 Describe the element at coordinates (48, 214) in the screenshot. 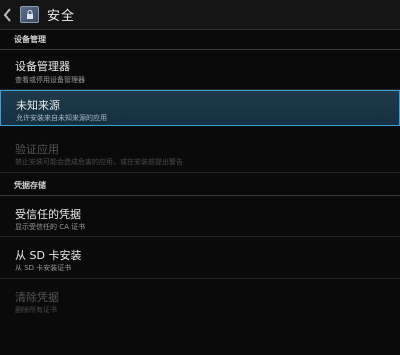

I see `pref-title: 受信任的凭据` at that location.